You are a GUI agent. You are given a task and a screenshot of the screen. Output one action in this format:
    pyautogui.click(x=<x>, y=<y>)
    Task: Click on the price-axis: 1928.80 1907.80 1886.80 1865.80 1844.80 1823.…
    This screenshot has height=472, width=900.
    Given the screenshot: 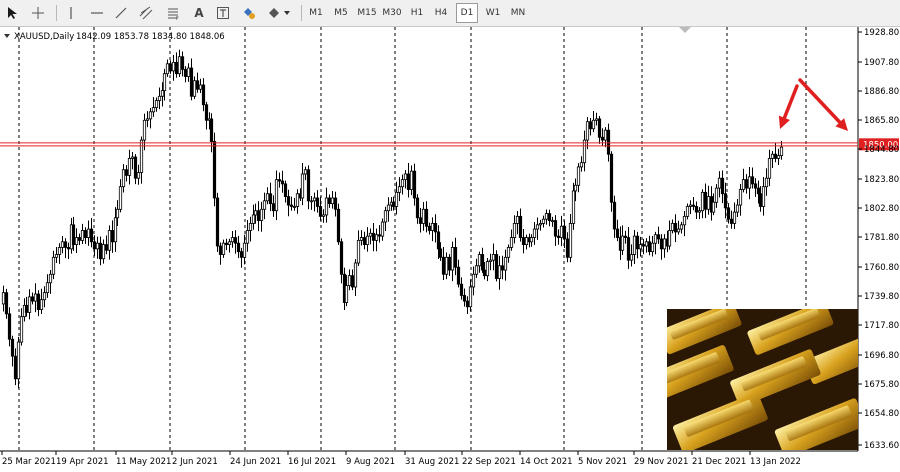 What is the action you would take?
    pyautogui.click(x=878, y=239)
    